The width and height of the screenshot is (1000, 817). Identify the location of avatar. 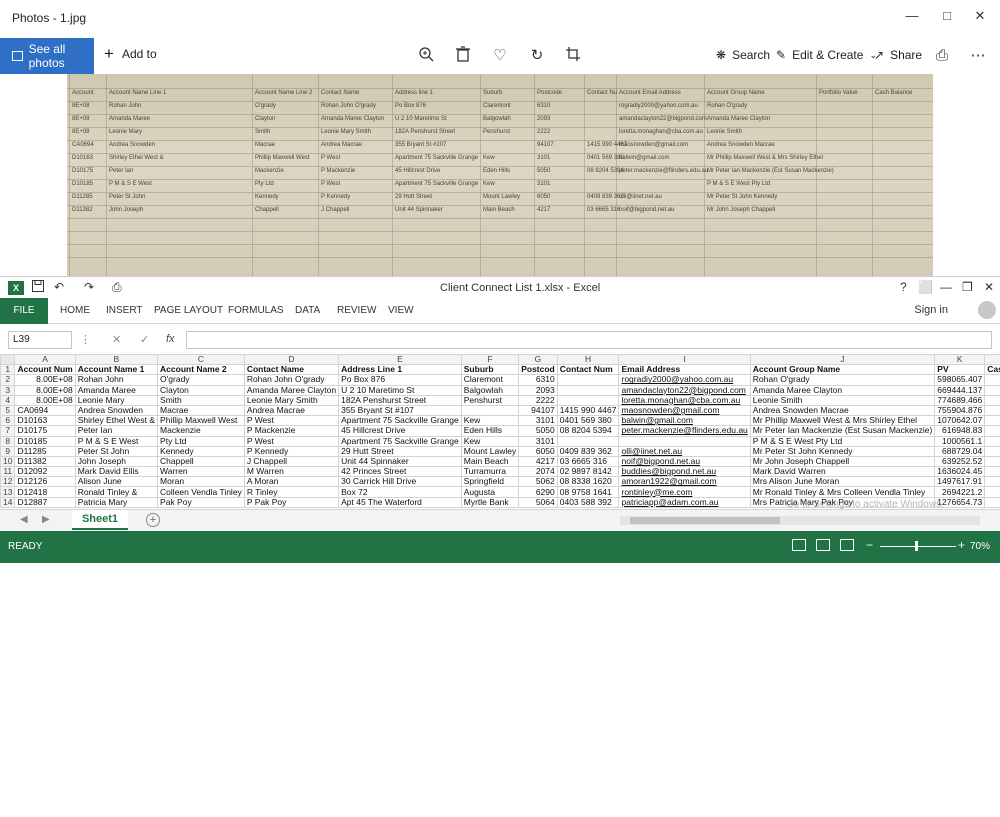
(987, 310).